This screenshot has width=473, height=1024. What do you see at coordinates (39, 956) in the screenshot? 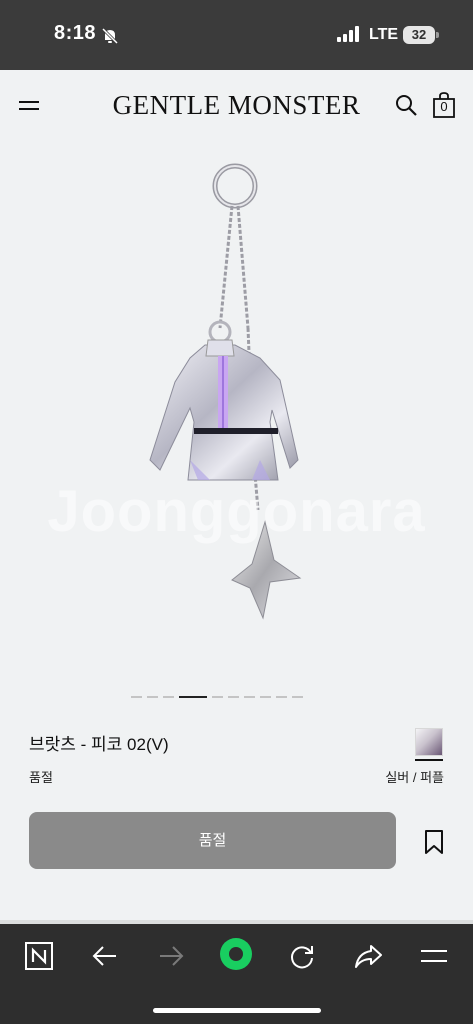
I see `naver-n-icon` at bounding box center [39, 956].